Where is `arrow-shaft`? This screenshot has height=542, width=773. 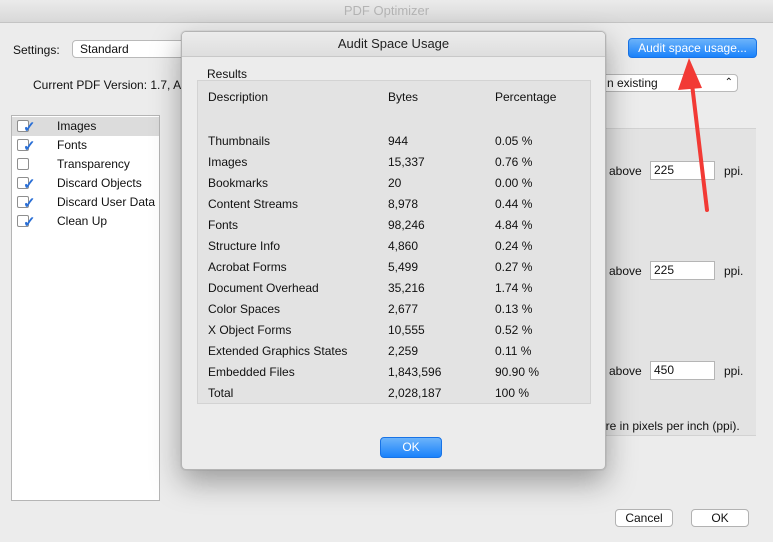 arrow-shaft is located at coordinates (699, 147).